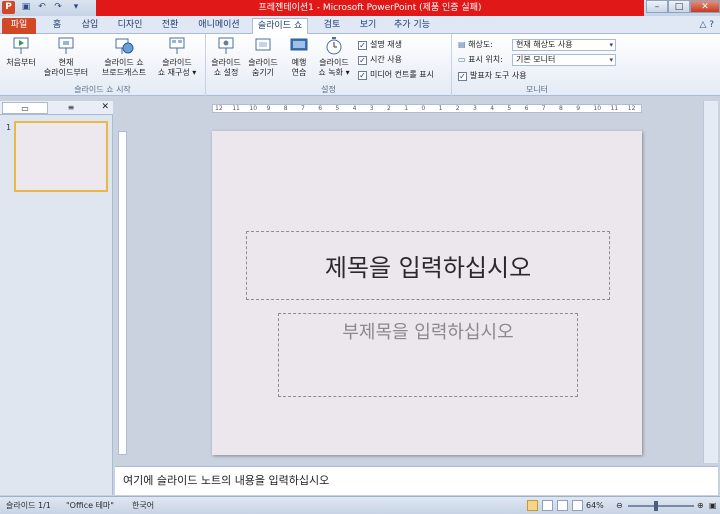  Describe the element at coordinates (130, 26) in the screenshot. I see `tab-design: 디자인` at that location.